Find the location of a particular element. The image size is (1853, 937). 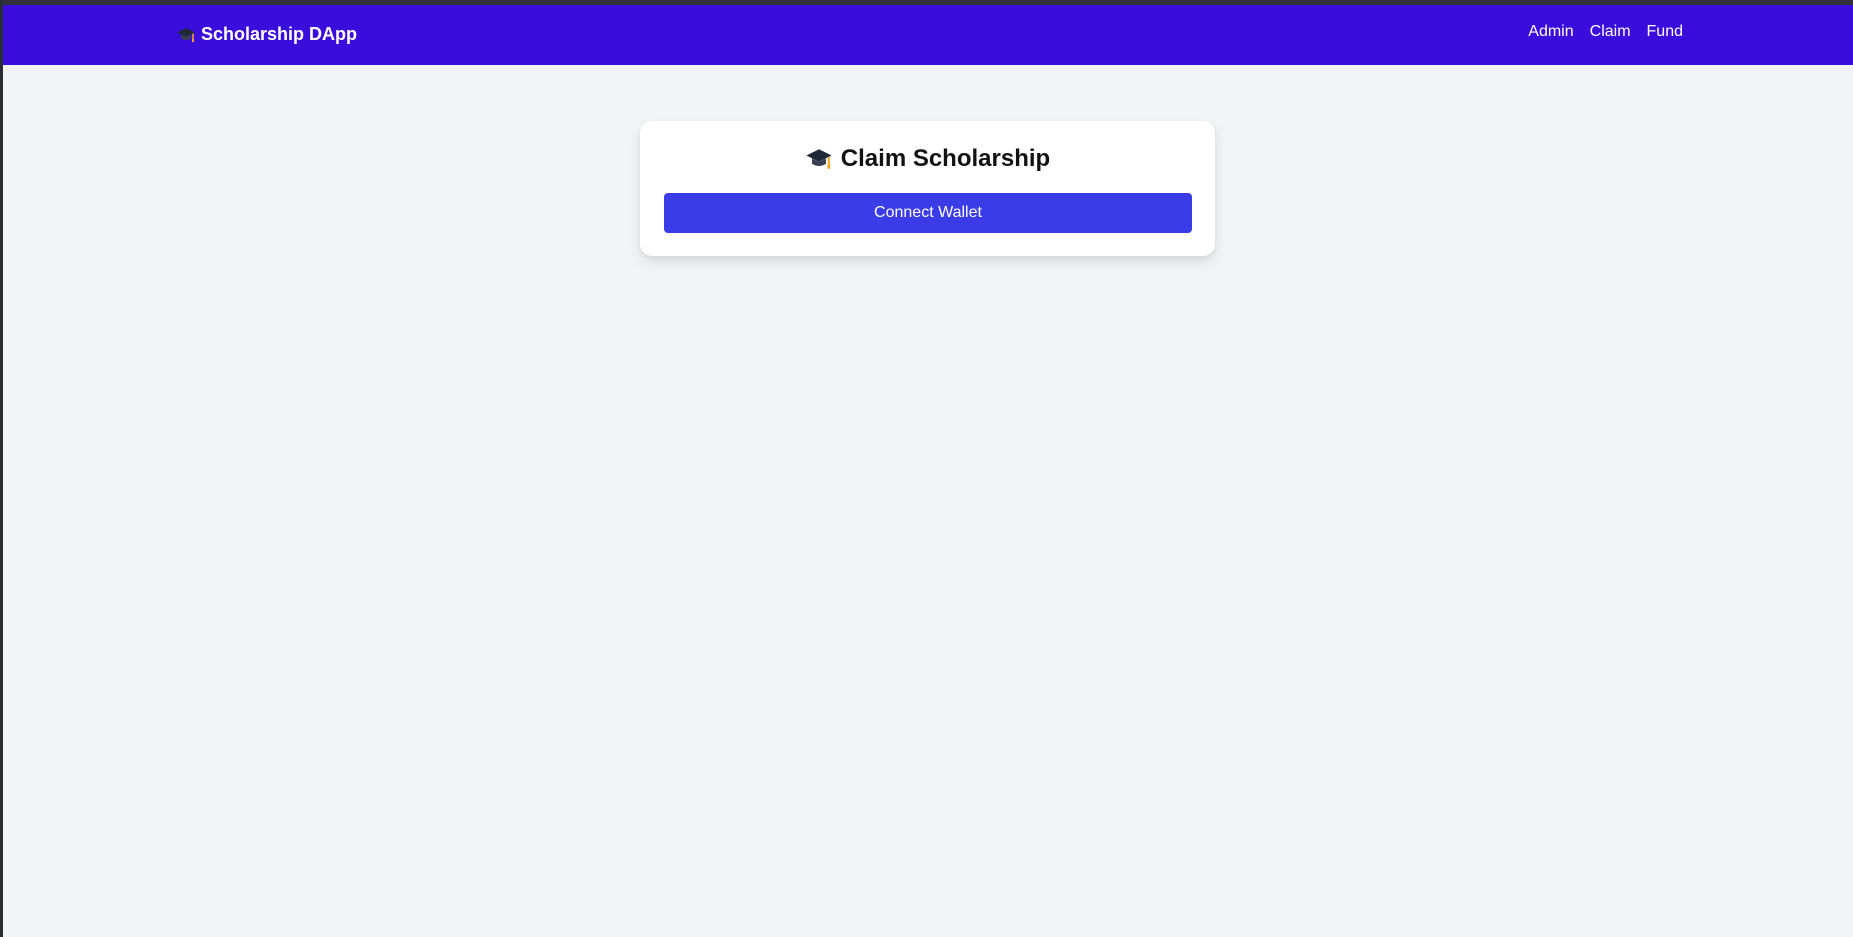

card-title: Claim Scholarship is located at coordinates (927, 159).